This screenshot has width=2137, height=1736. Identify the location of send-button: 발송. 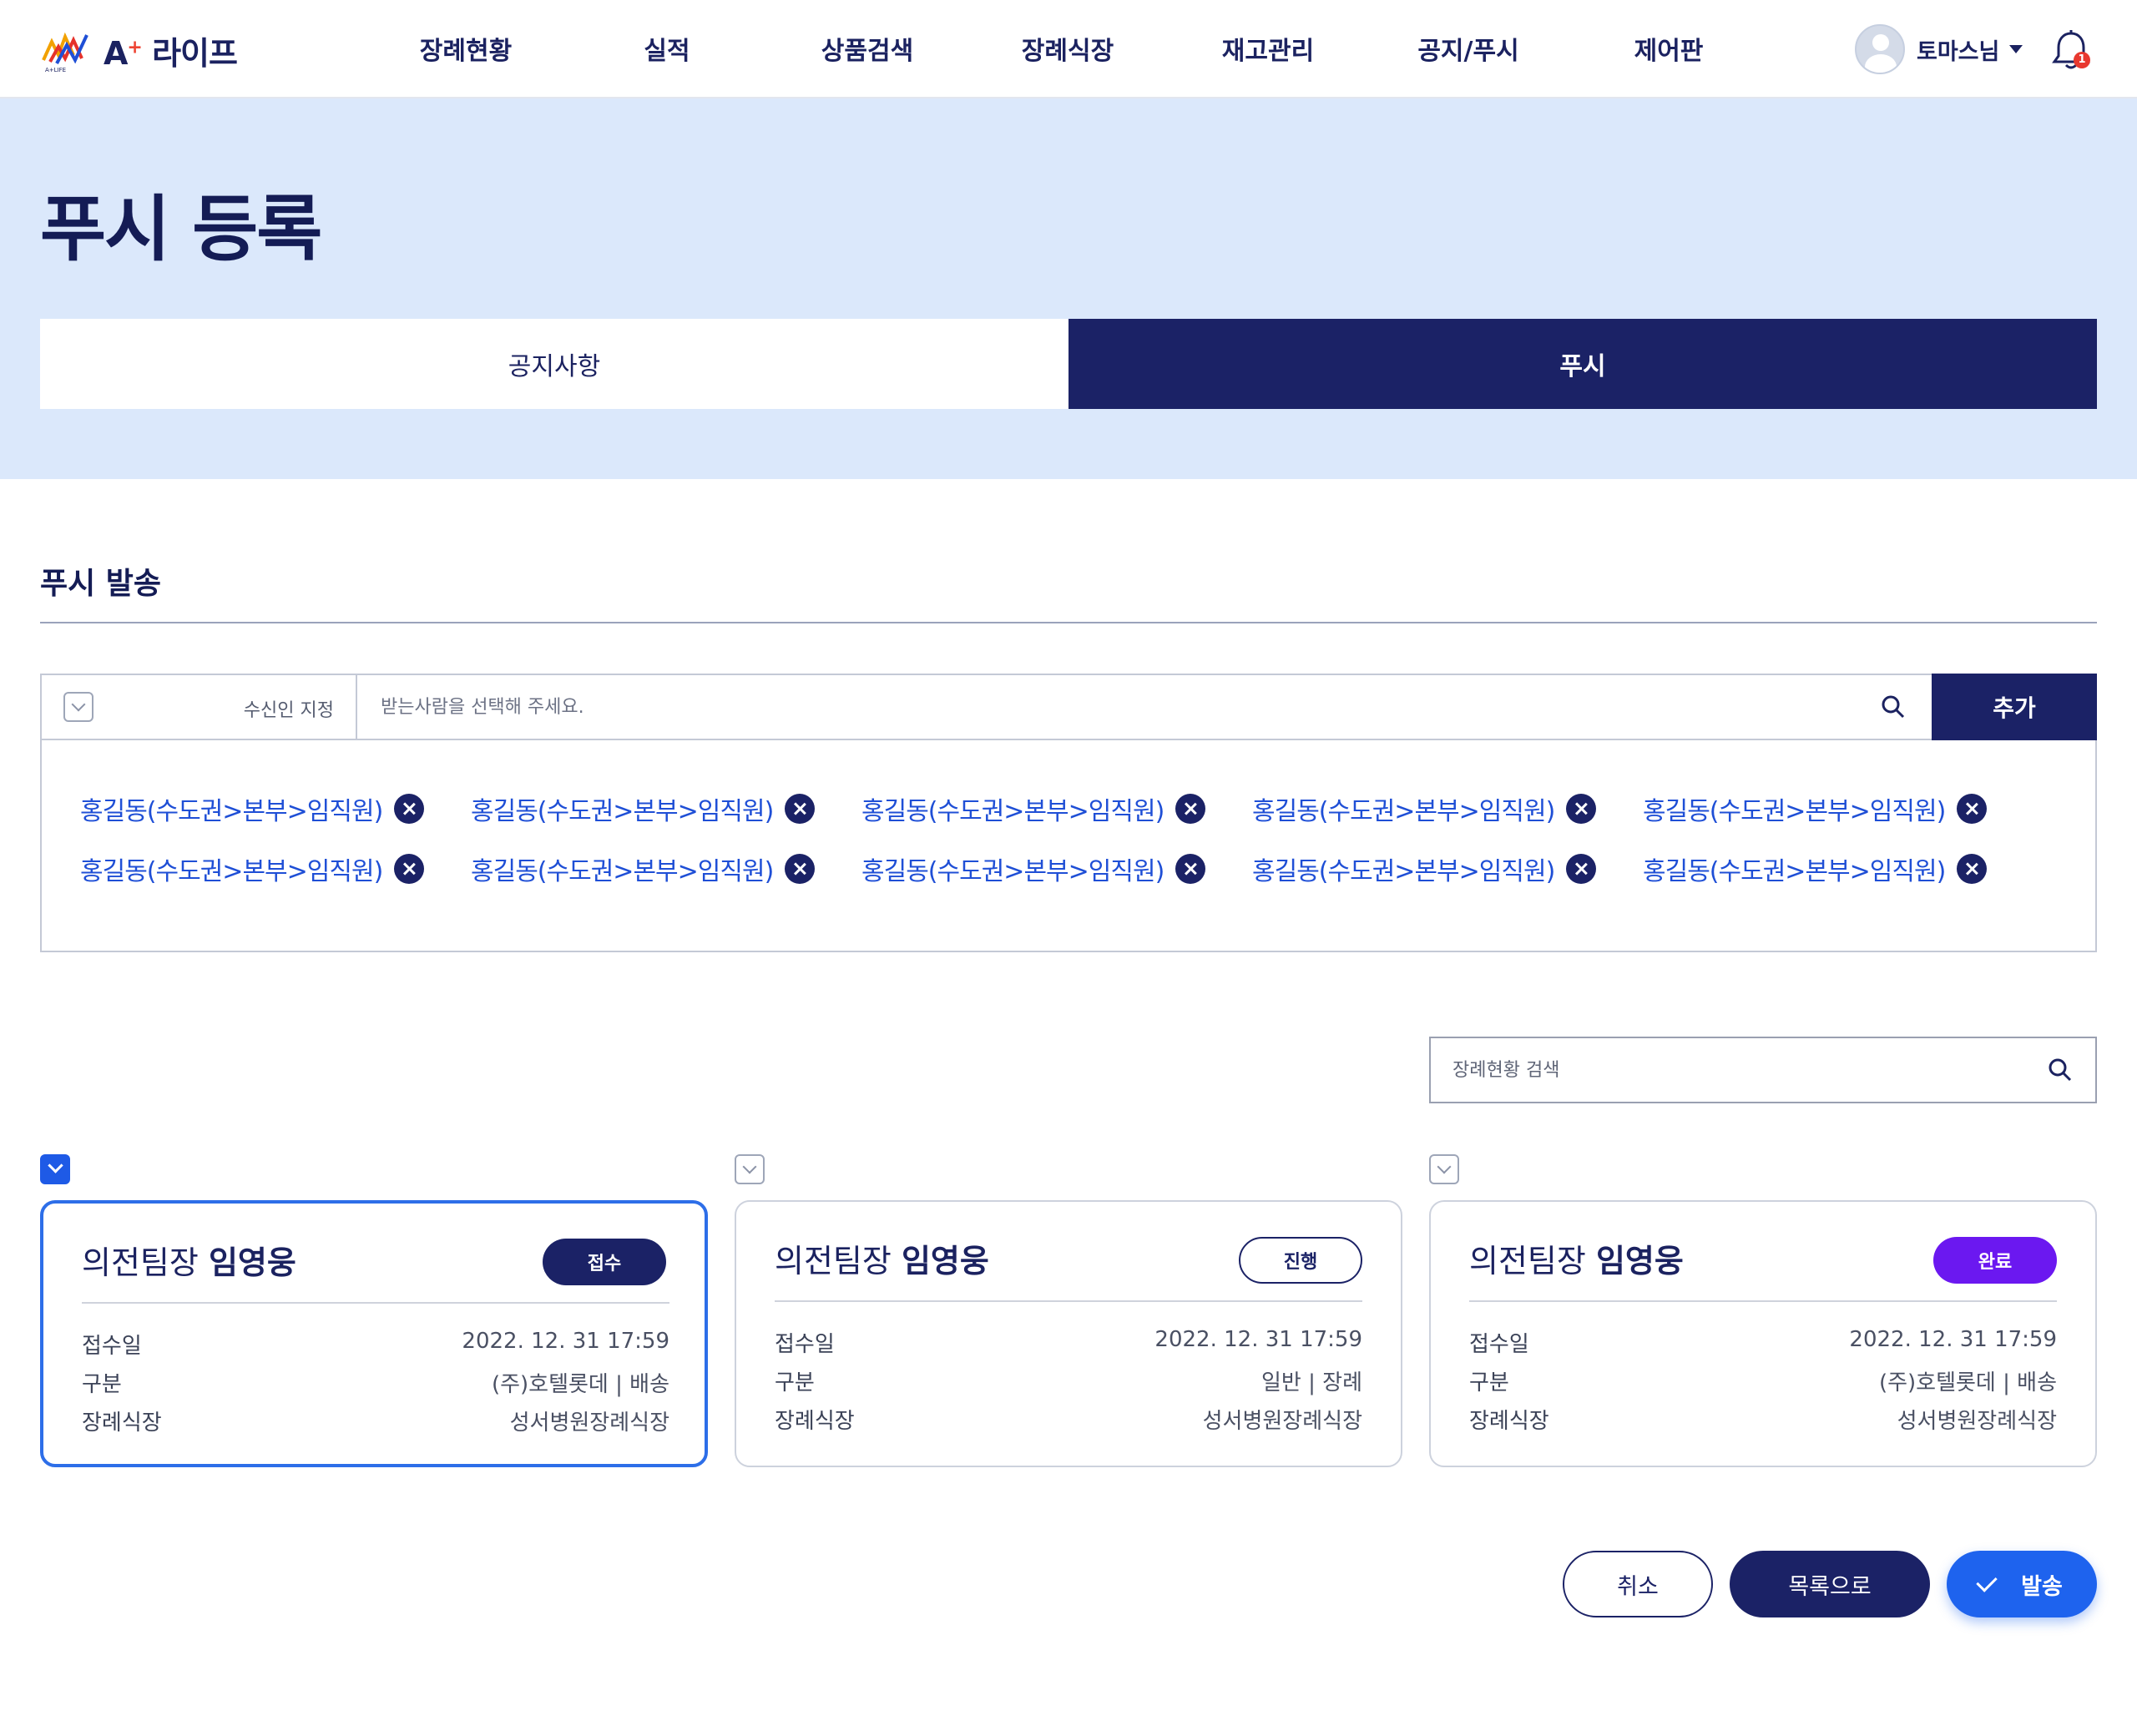
(2022, 1584).